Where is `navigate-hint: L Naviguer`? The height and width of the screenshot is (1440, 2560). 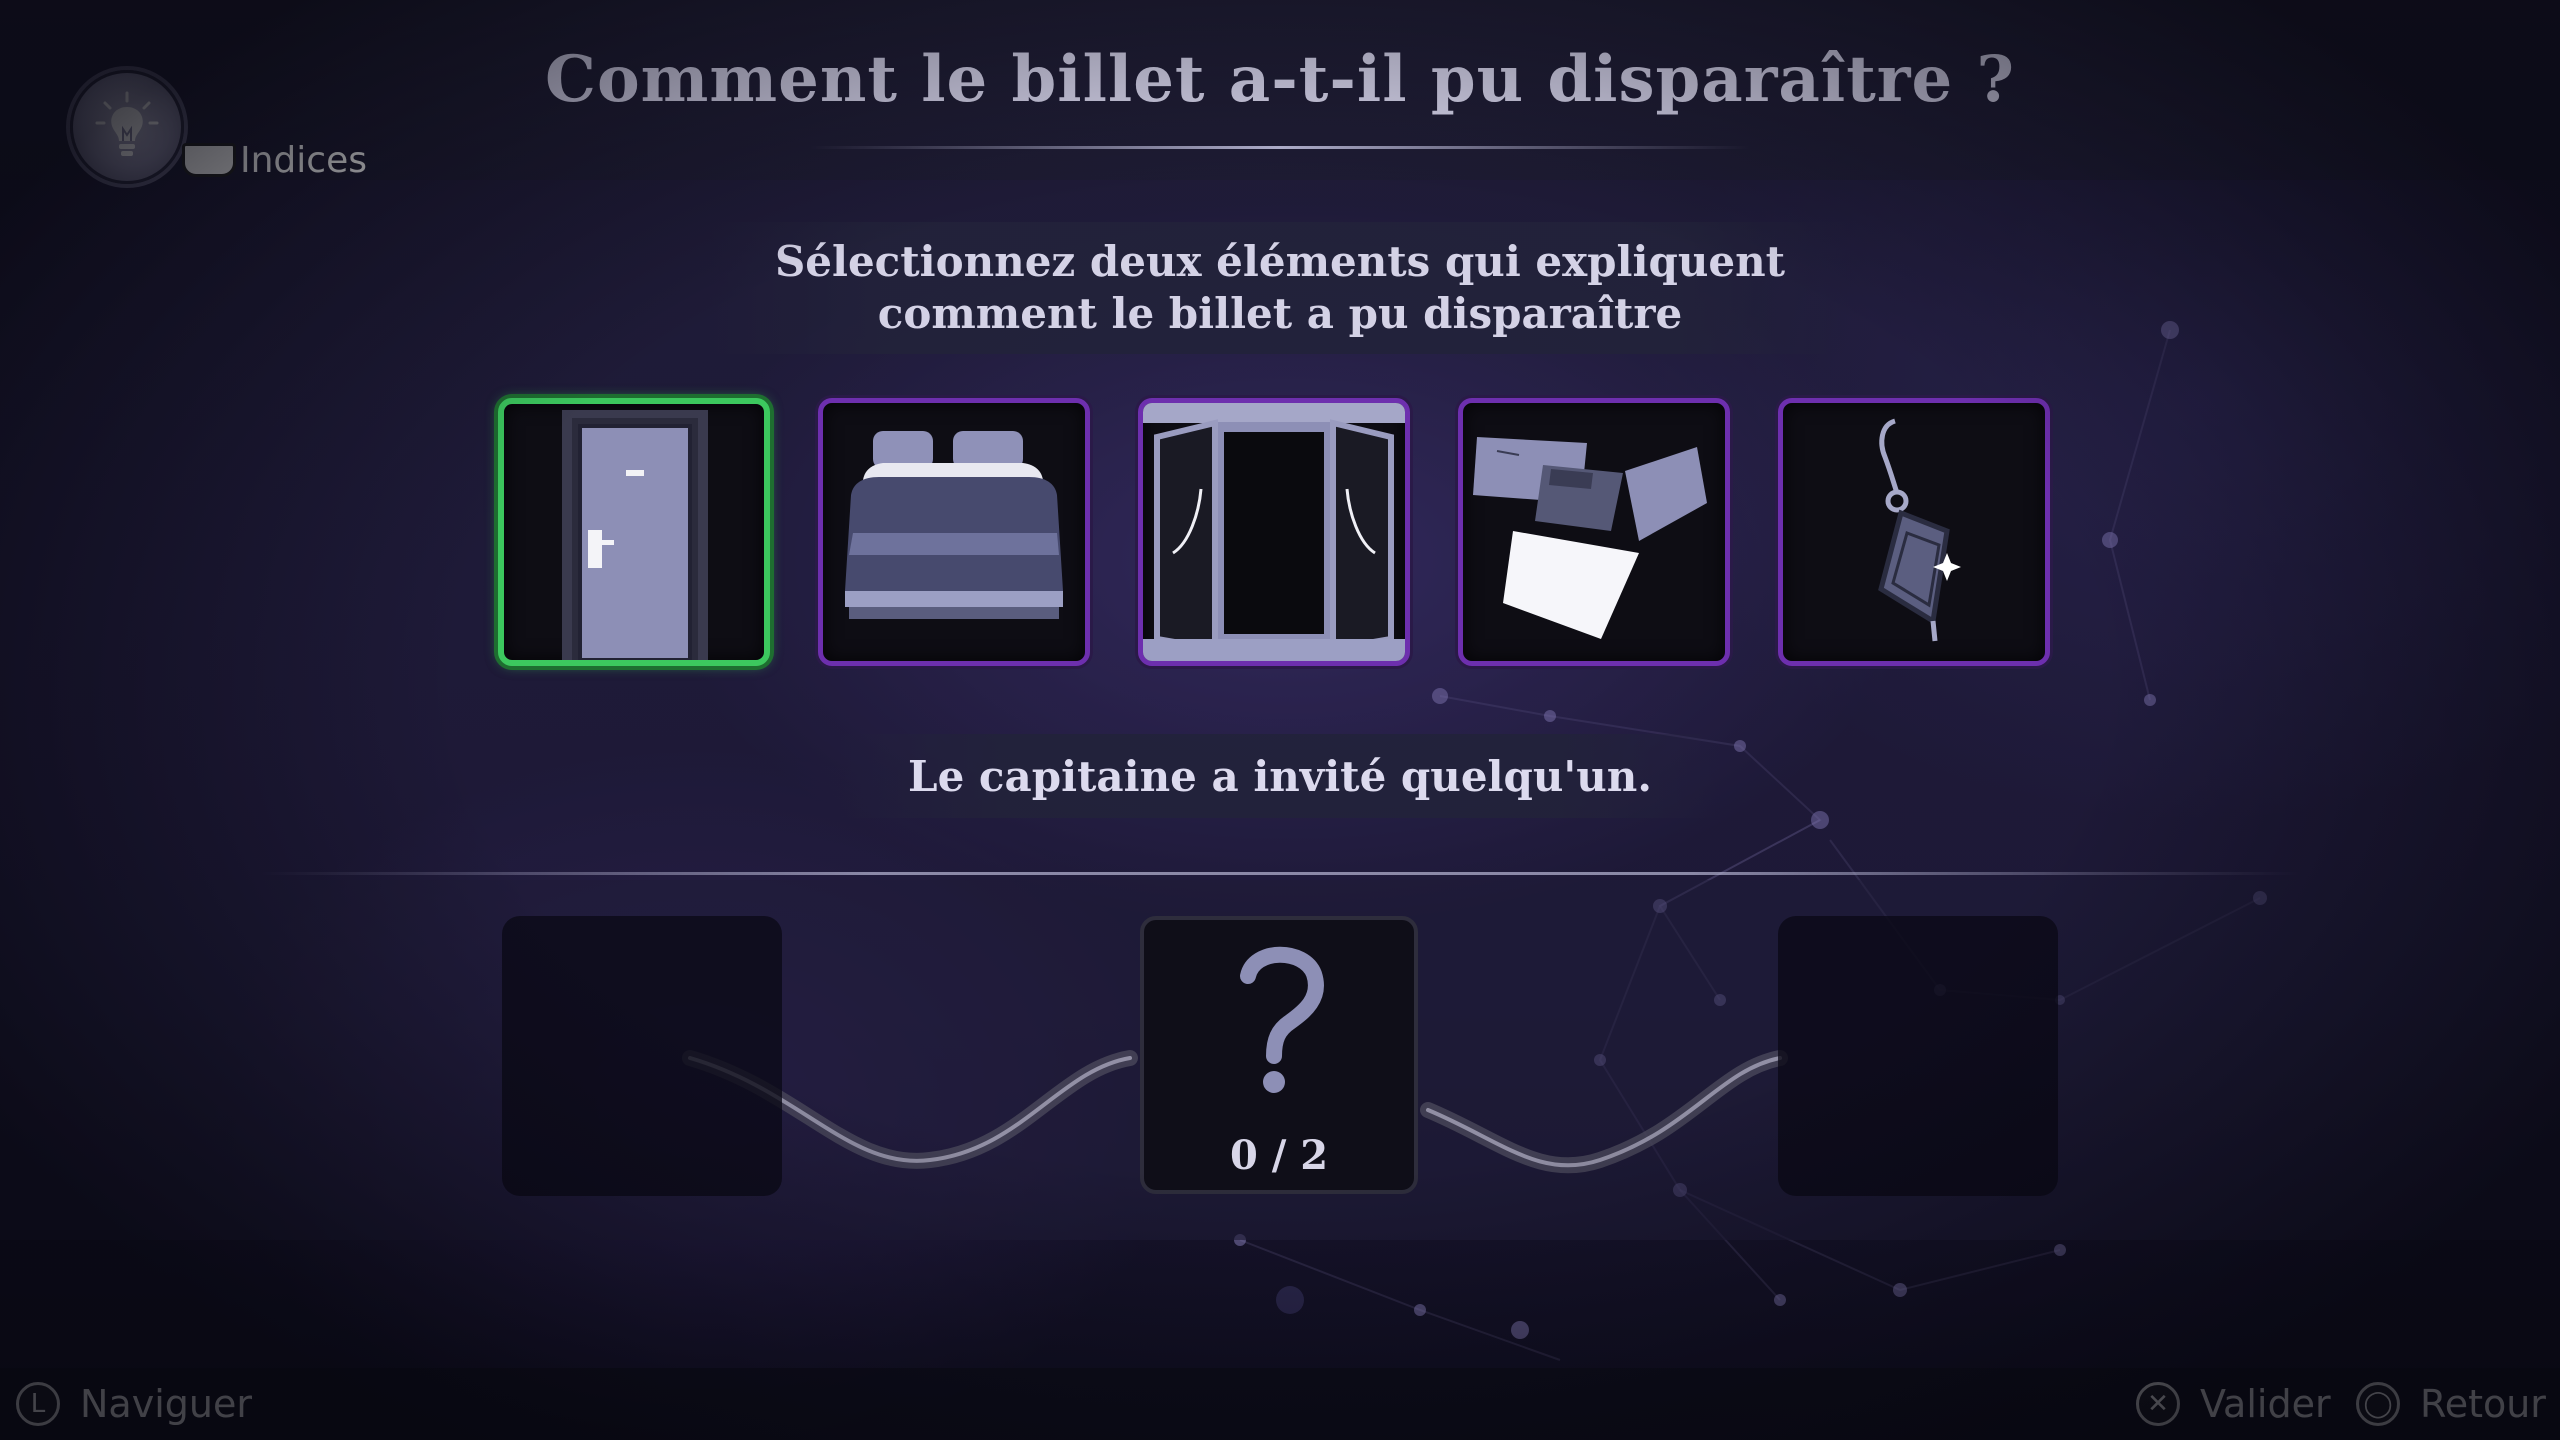 navigate-hint: L Naviguer is located at coordinates (134, 1404).